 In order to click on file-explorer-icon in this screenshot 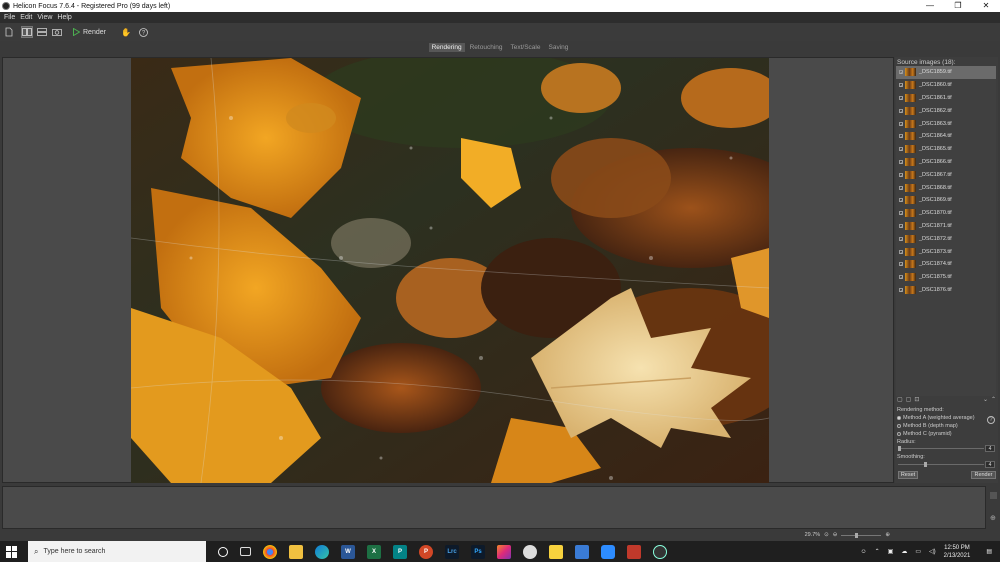, I will do `click(296, 551)`.